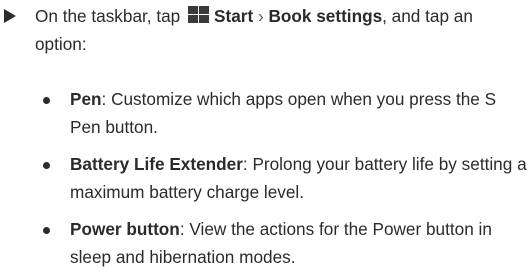  Describe the element at coordinates (156, 164) in the screenshot. I see `option-title: Battery Life Extender` at that location.